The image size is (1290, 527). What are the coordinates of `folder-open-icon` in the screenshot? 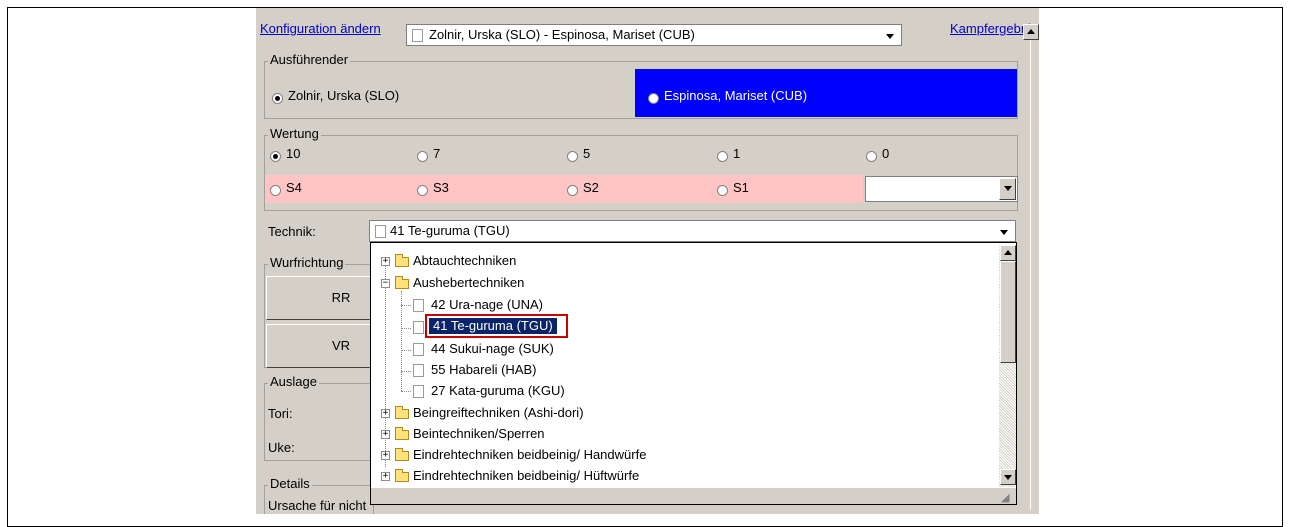 It's located at (402, 282).